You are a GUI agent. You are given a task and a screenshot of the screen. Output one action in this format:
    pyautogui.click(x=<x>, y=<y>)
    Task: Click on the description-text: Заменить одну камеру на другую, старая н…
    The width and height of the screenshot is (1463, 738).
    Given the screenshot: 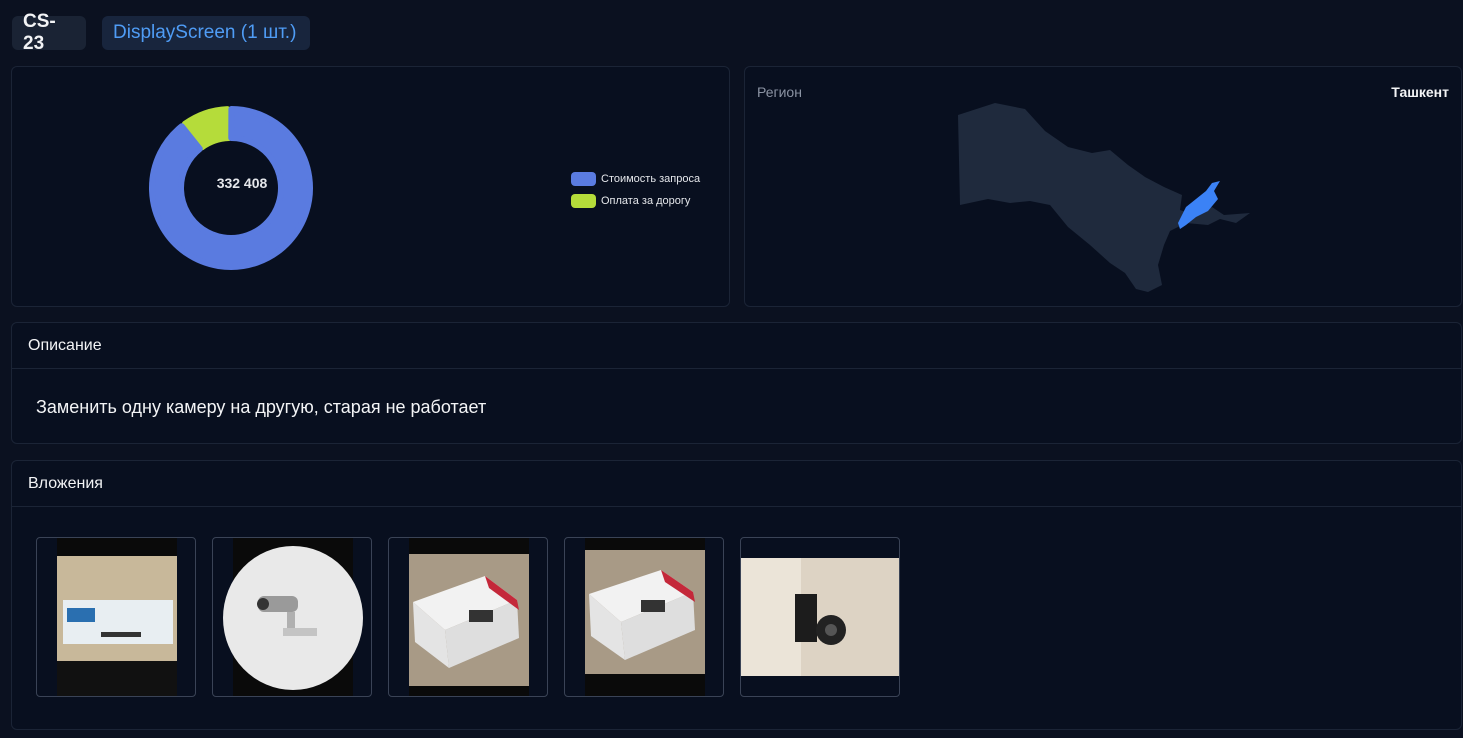 What is the action you would take?
    pyautogui.click(x=261, y=407)
    